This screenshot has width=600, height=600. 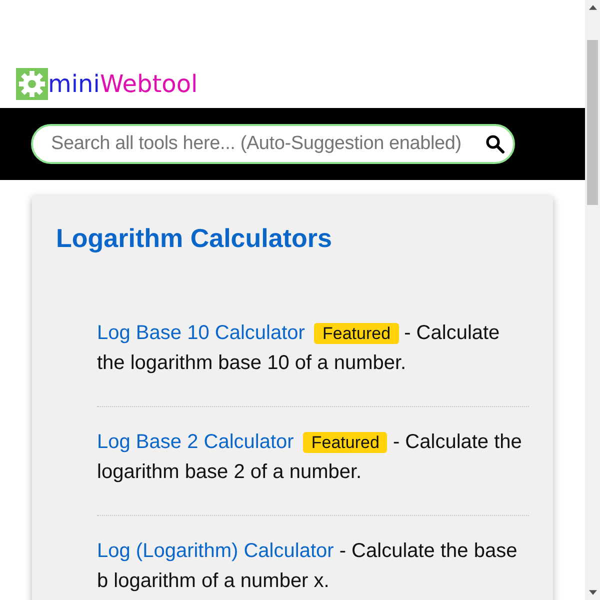 What do you see at coordinates (123, 84) in the screenshot?
I see `site-logo-text: miniWebtool` at bounding box center [123, 84].